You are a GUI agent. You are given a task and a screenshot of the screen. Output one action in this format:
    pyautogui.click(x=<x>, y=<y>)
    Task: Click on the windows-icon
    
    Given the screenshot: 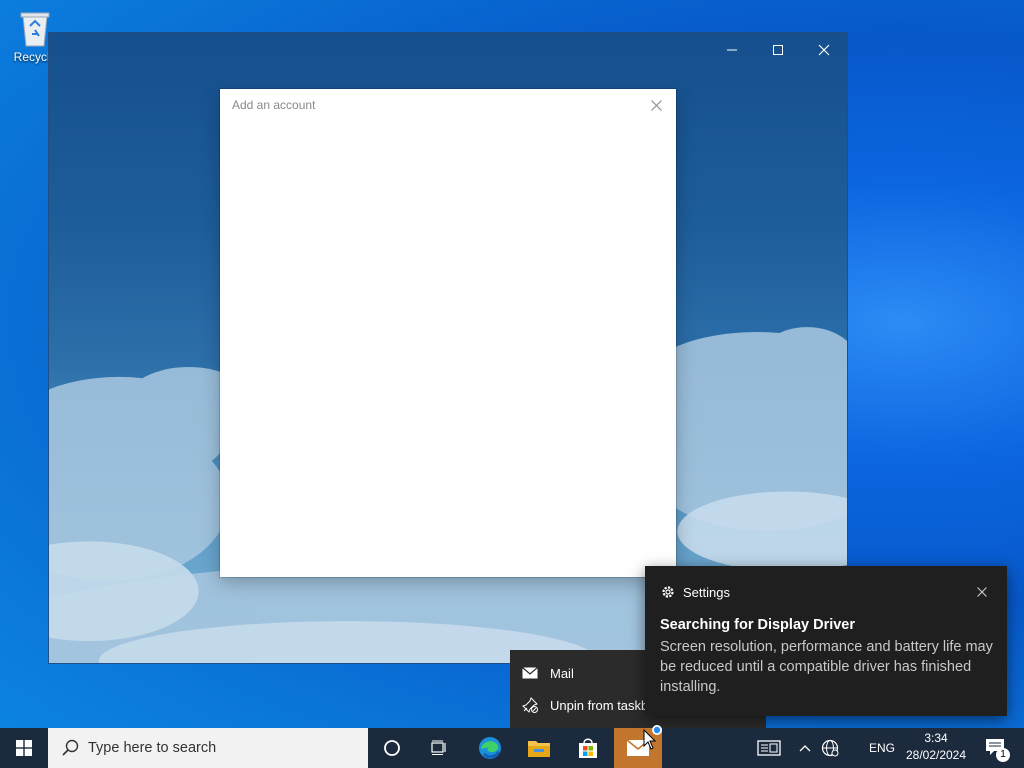 What is the action you would take?
    pyautogui.click(x=24, y=748)
    